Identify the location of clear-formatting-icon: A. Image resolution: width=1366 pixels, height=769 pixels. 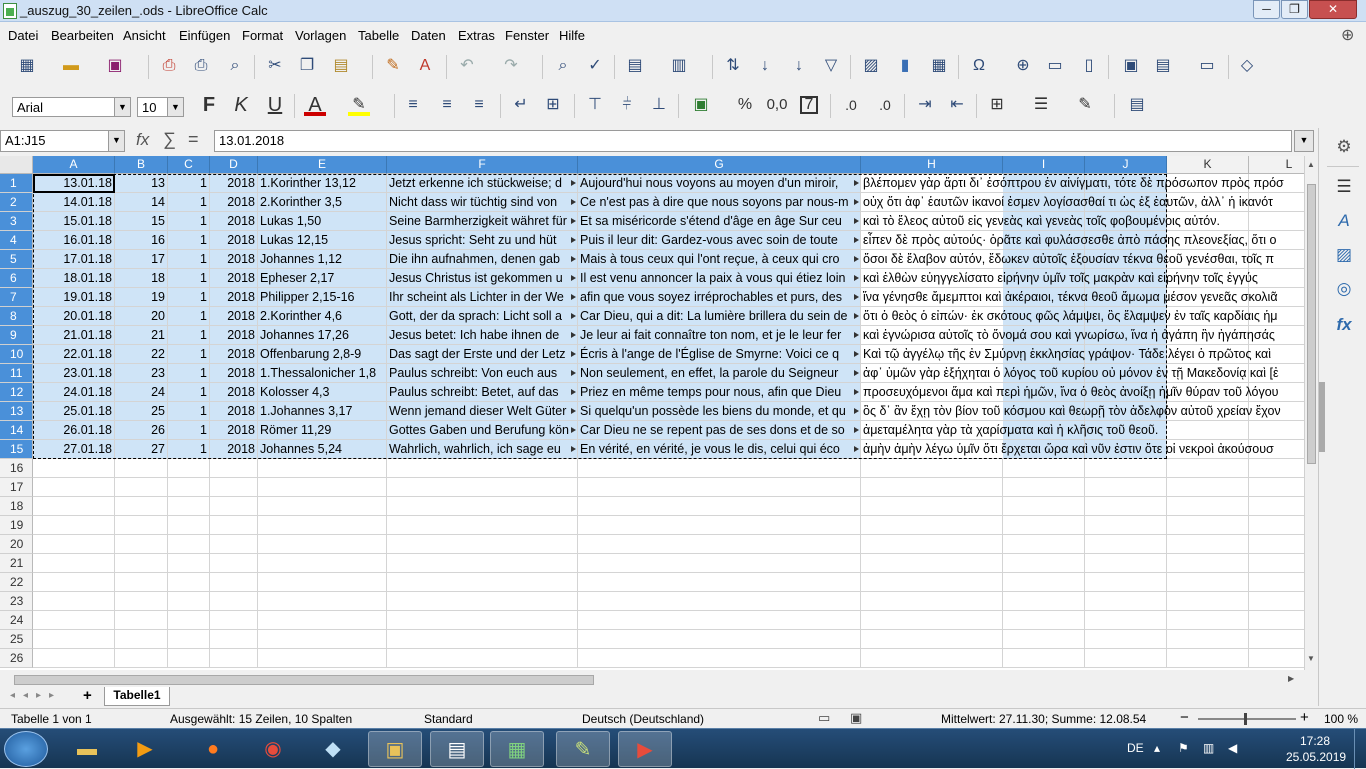
(425, 66).